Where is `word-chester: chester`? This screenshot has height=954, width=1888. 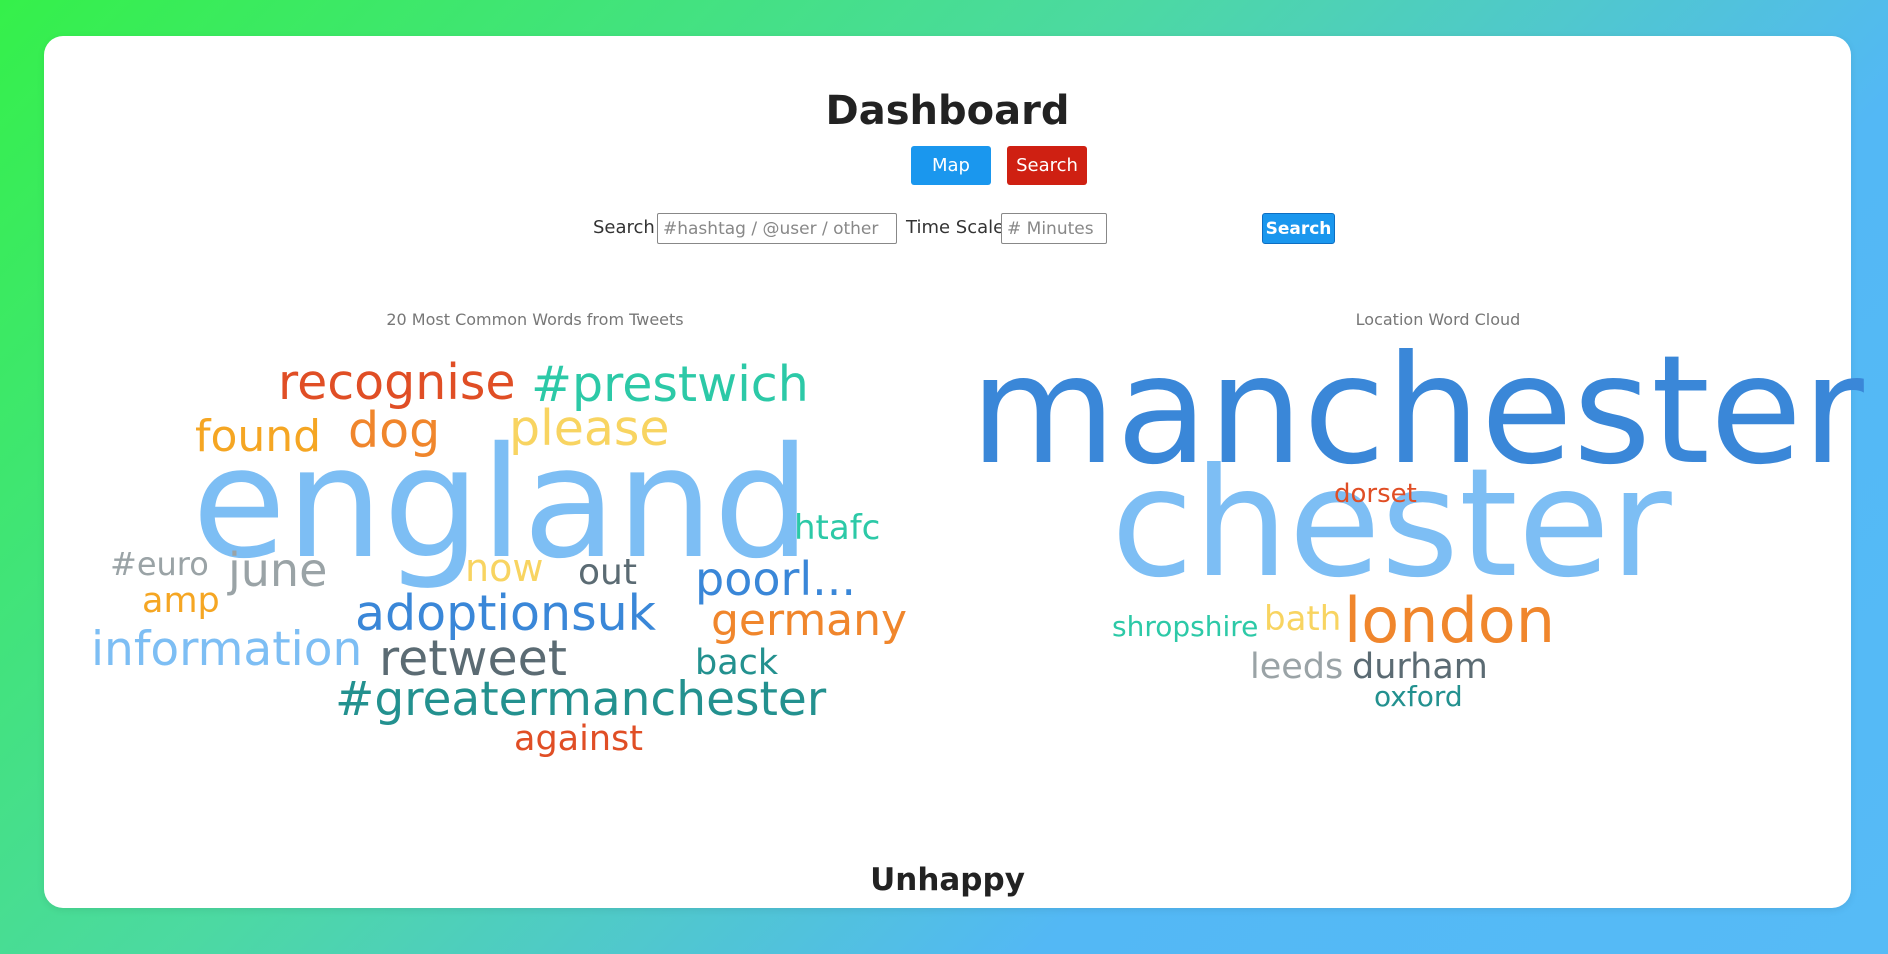
word-chester: chester is located at coordinates (1391, 524).